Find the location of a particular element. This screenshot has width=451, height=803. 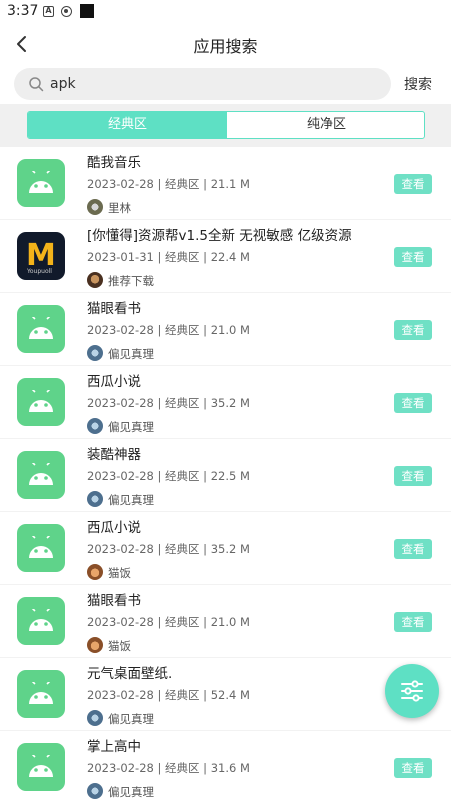

app-name: 酷我音乐 is located at coordinates (114, 163).